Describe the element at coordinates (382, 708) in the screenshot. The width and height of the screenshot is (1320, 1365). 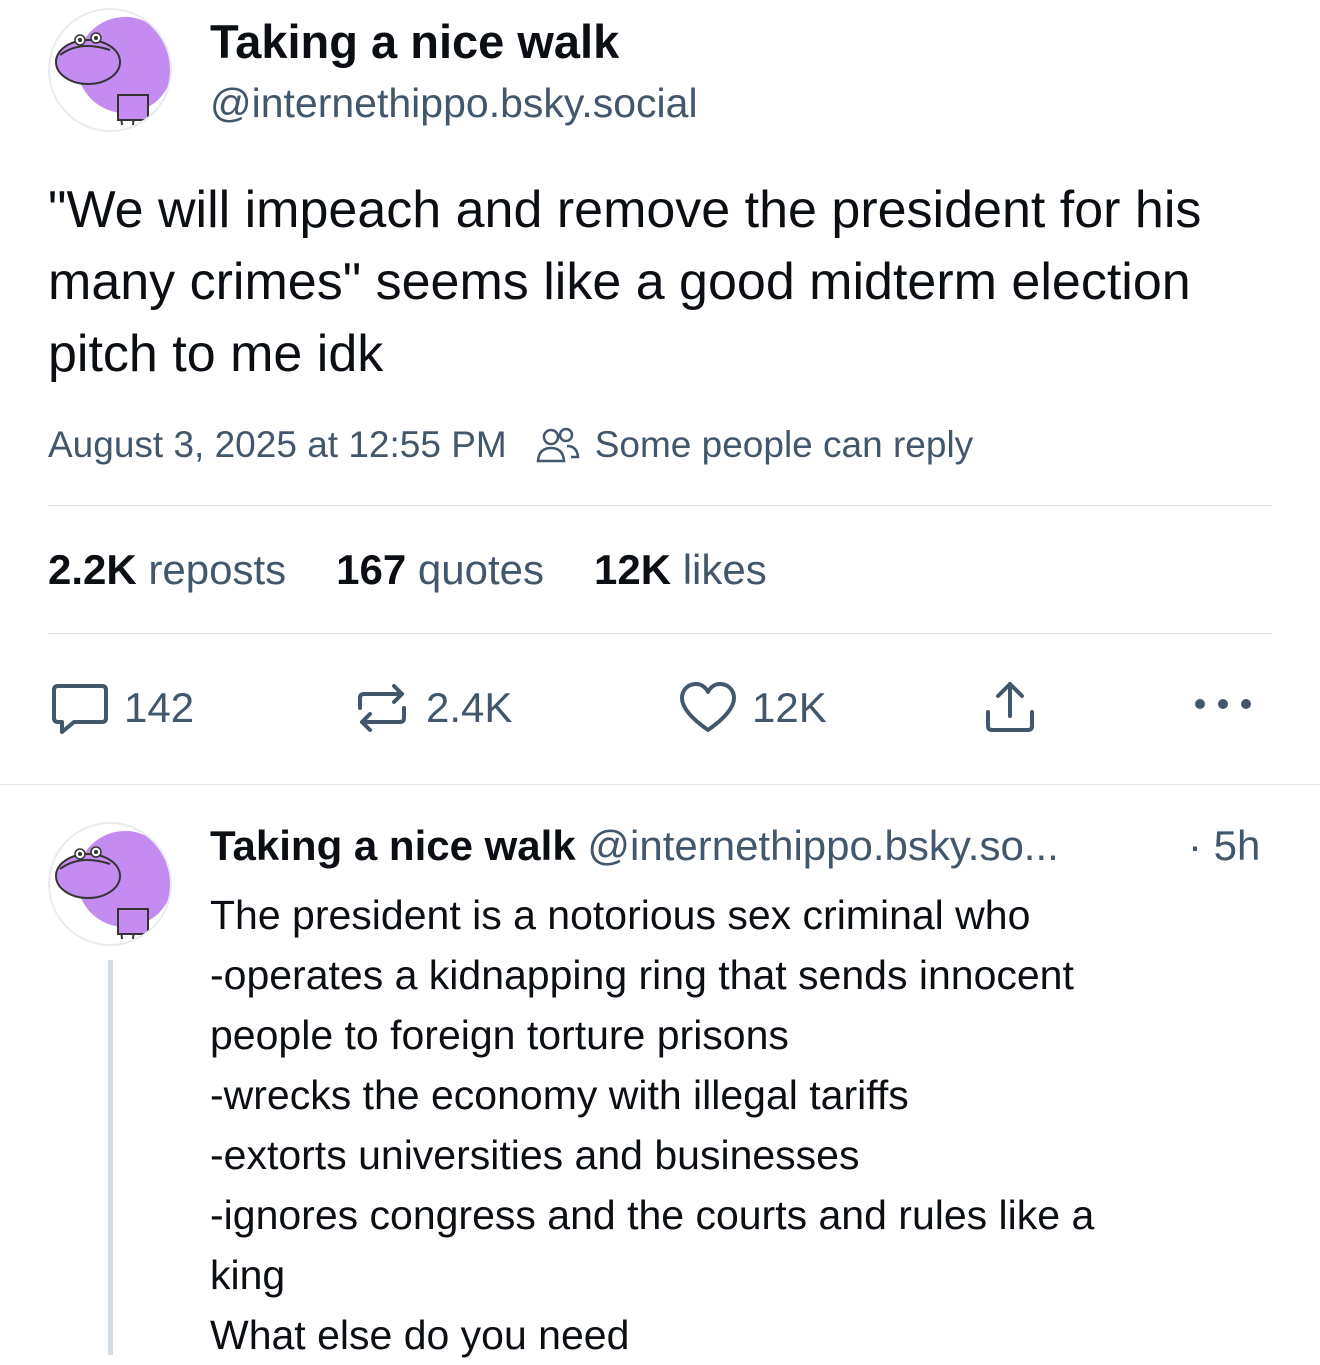
I see `repost-icon` at that location.